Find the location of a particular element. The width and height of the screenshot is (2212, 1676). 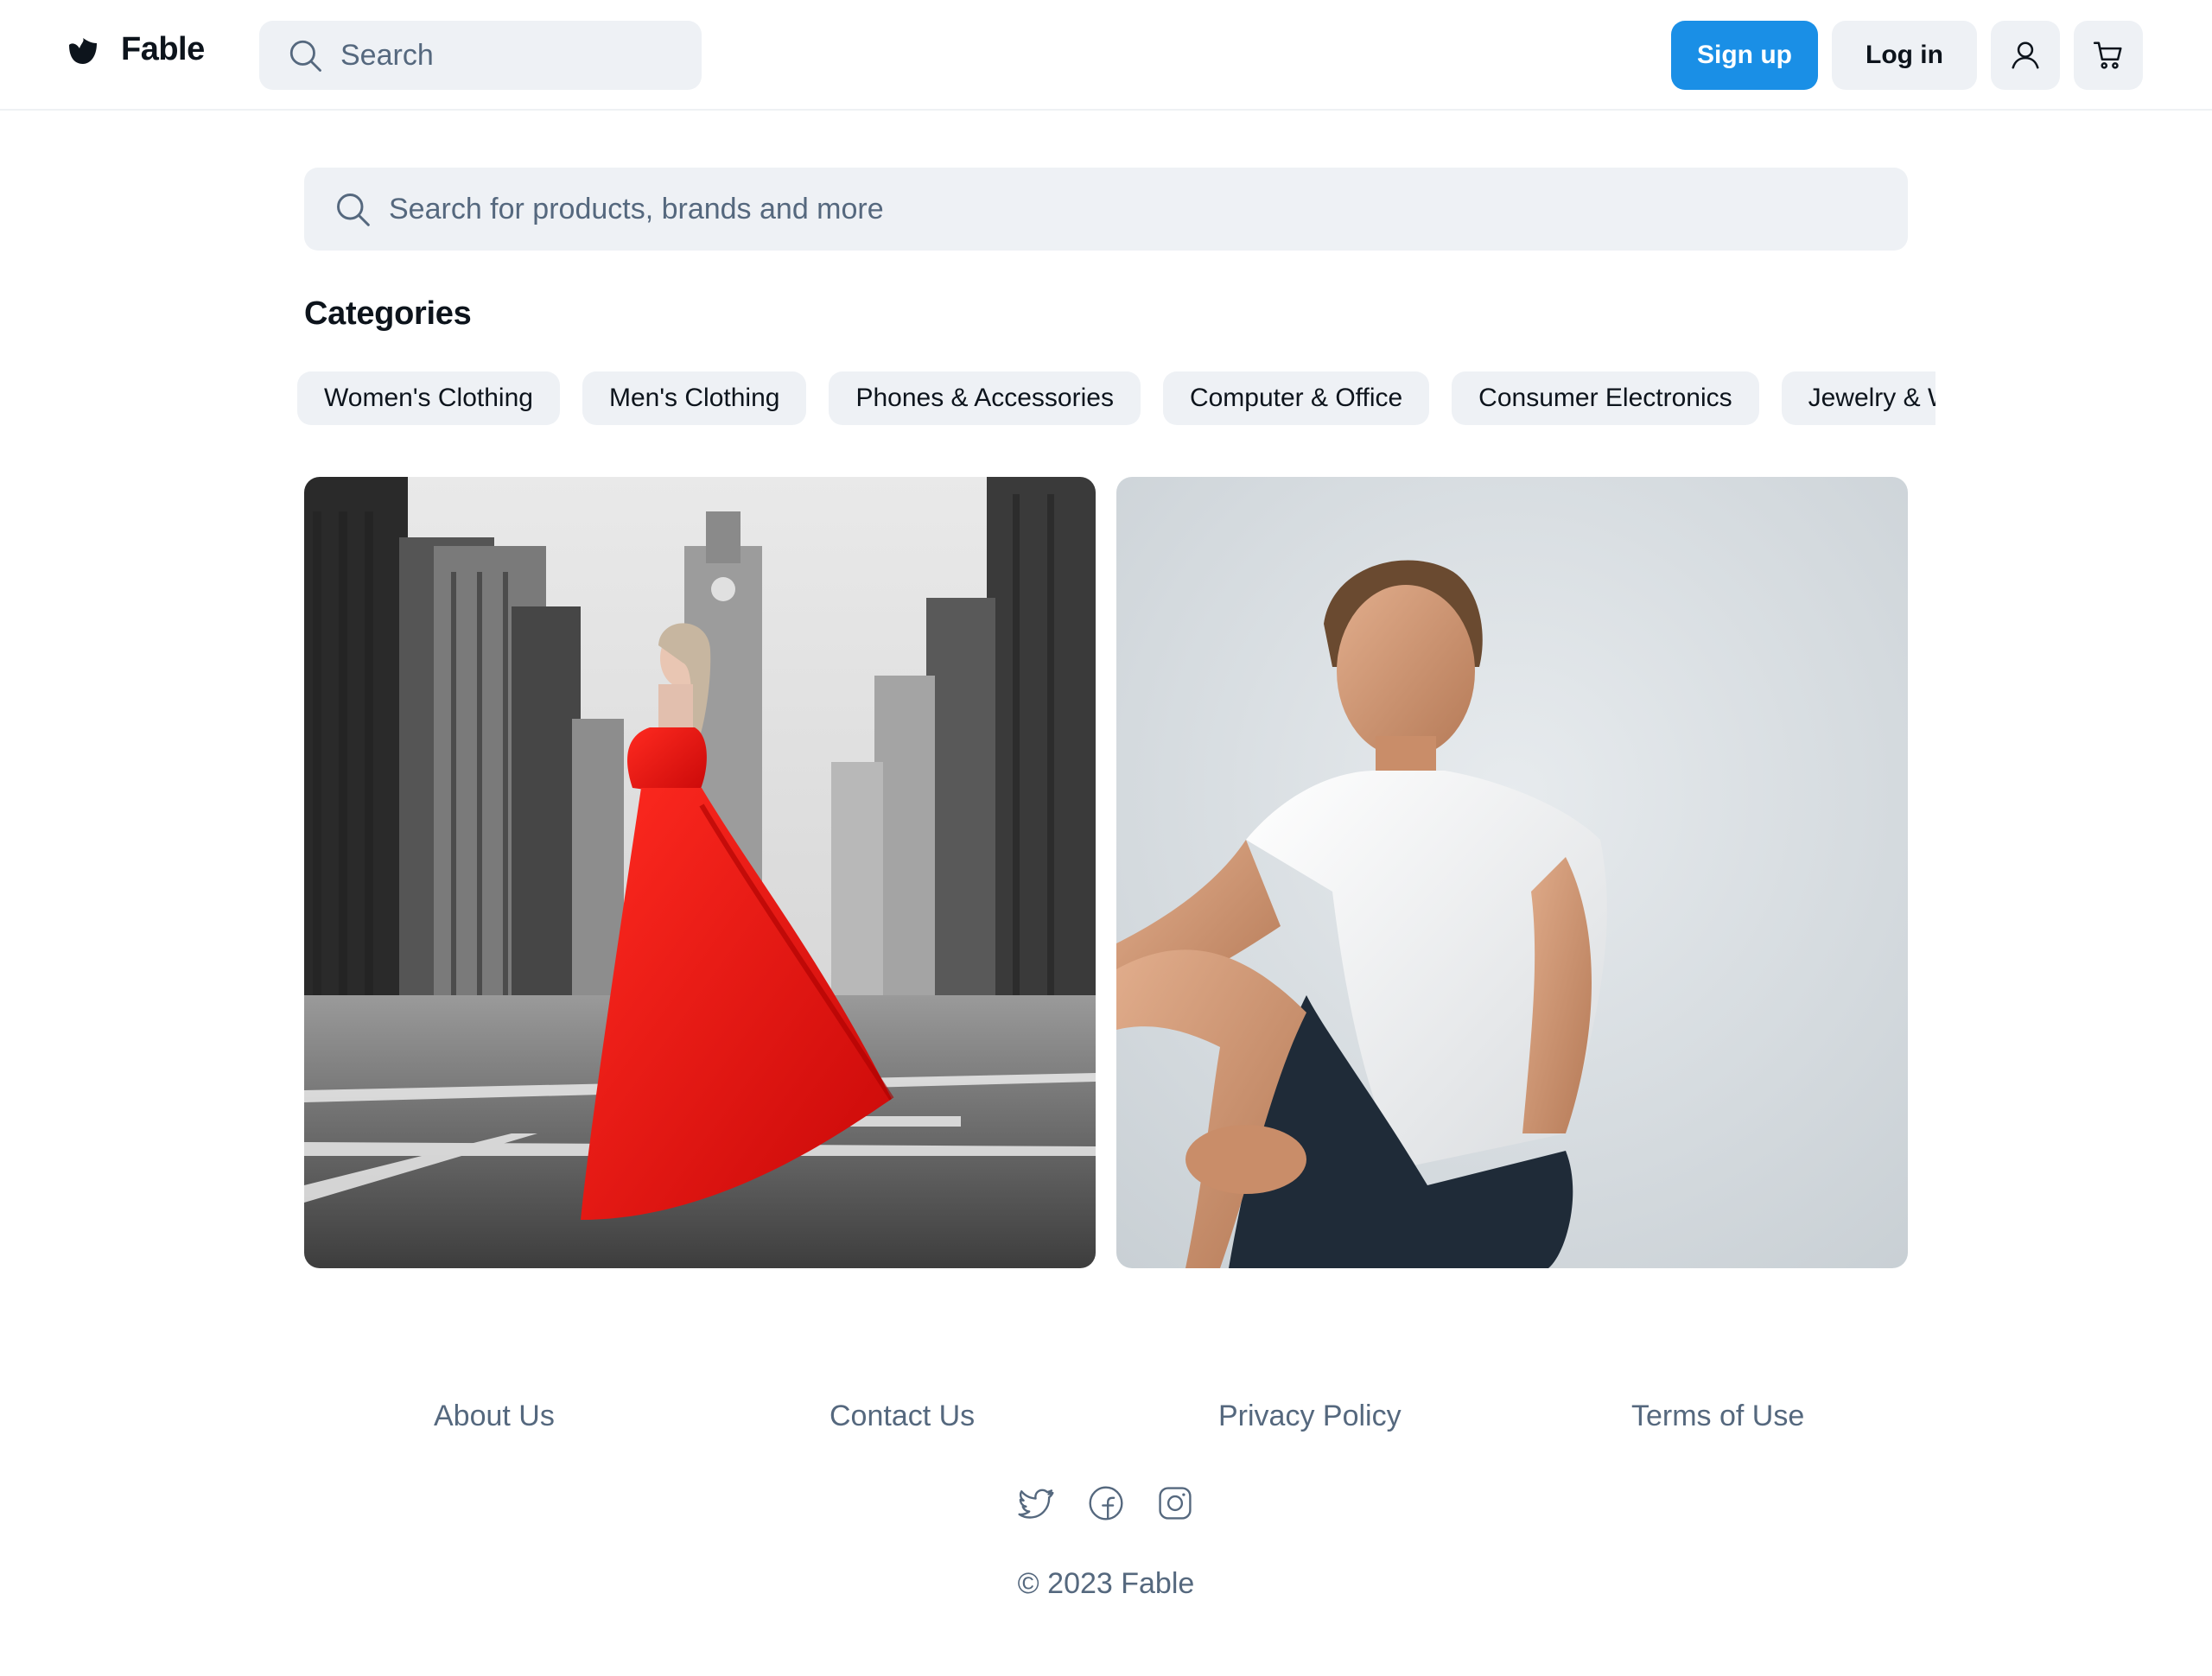

category-chip-womens-clothing: Women's Clothing is located at coordinates (428, 398).